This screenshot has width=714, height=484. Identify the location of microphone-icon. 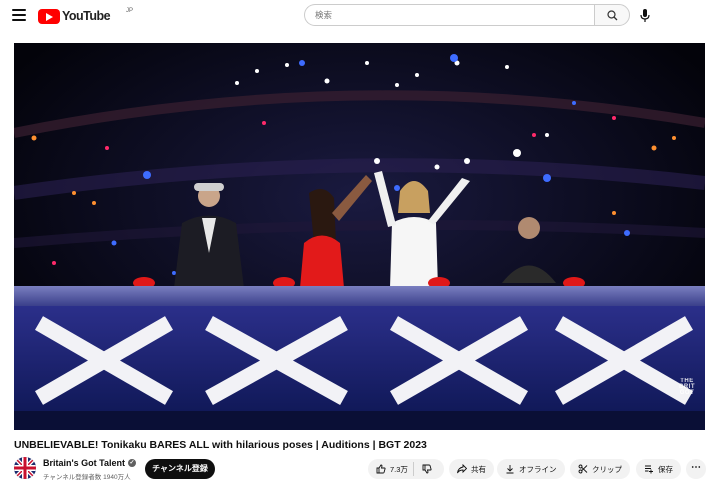
(645, 16).